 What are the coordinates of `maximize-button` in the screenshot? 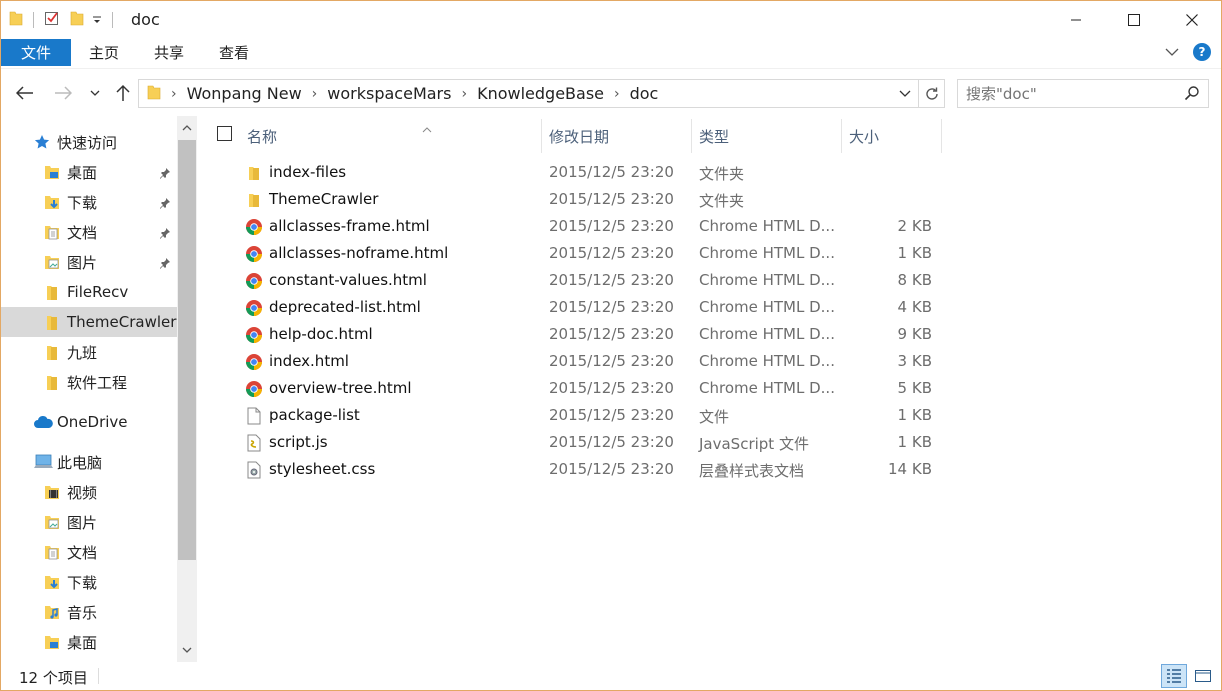 It's located at (1134, 20).